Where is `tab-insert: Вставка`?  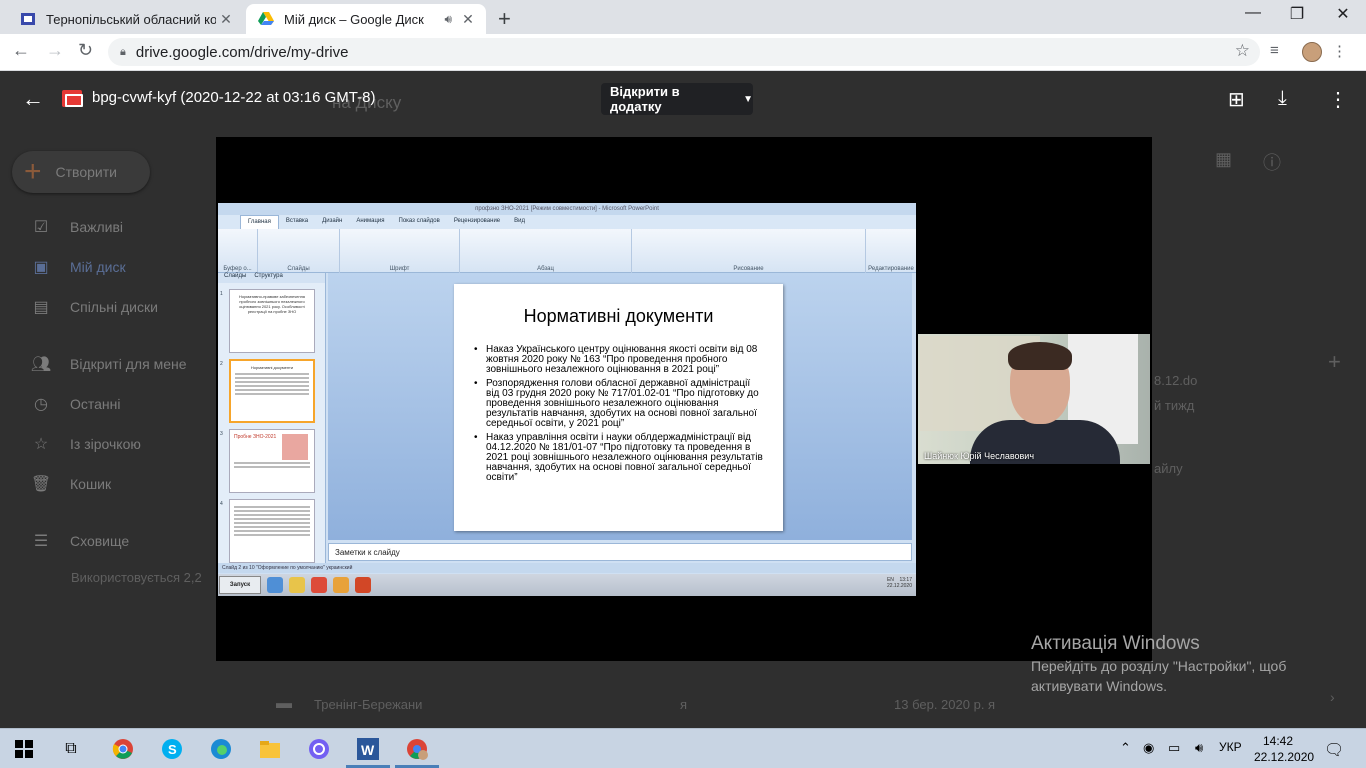 tab-insert: Вставка is located at coordinates (297, 222).